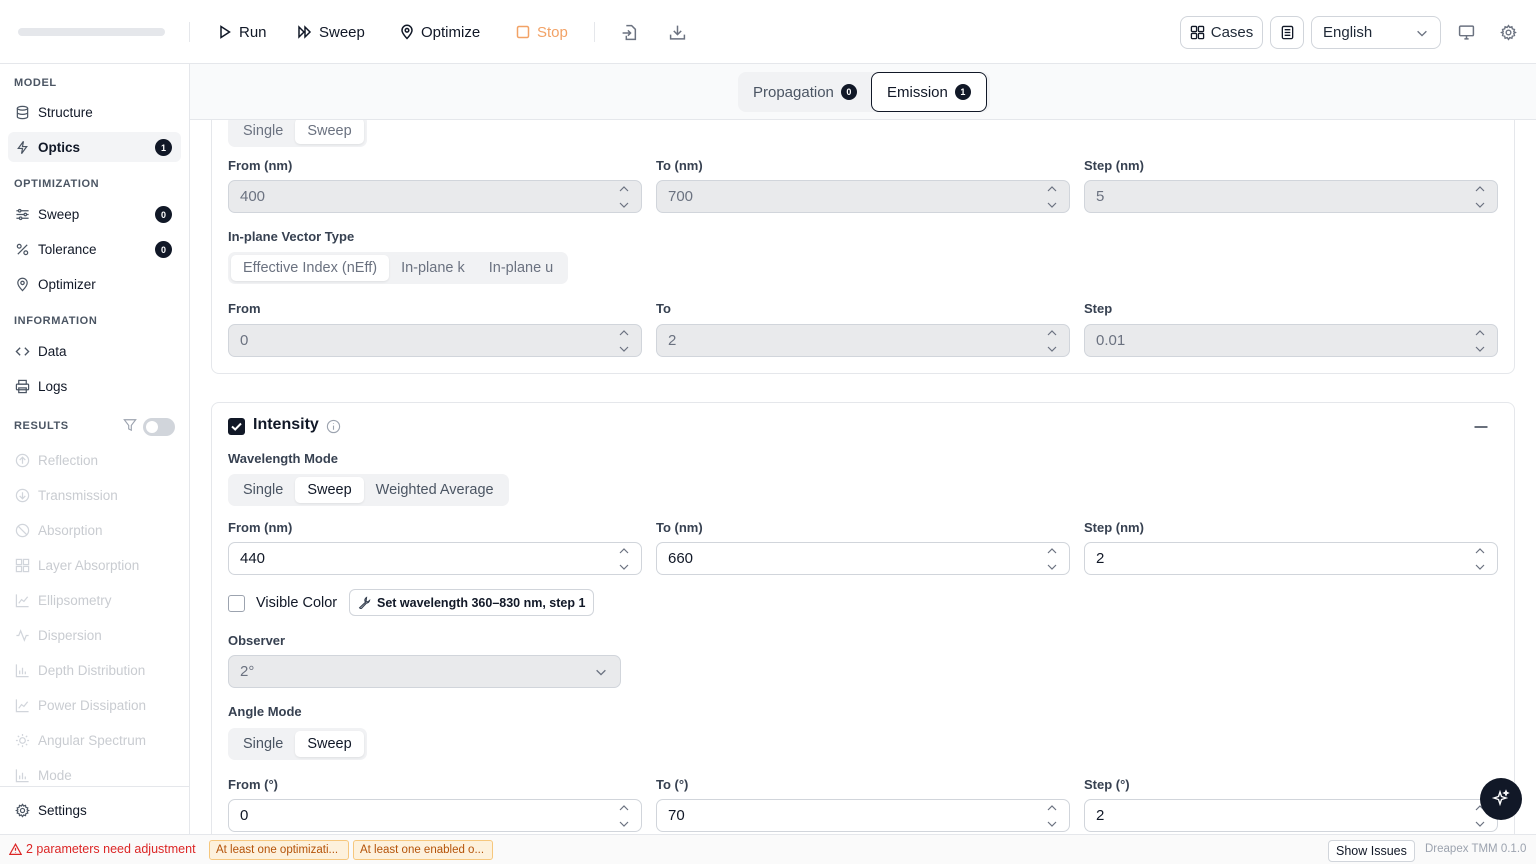 The image size is (1536, 864). I want to click on sidebar-item-data: Data, so click(94, 351).